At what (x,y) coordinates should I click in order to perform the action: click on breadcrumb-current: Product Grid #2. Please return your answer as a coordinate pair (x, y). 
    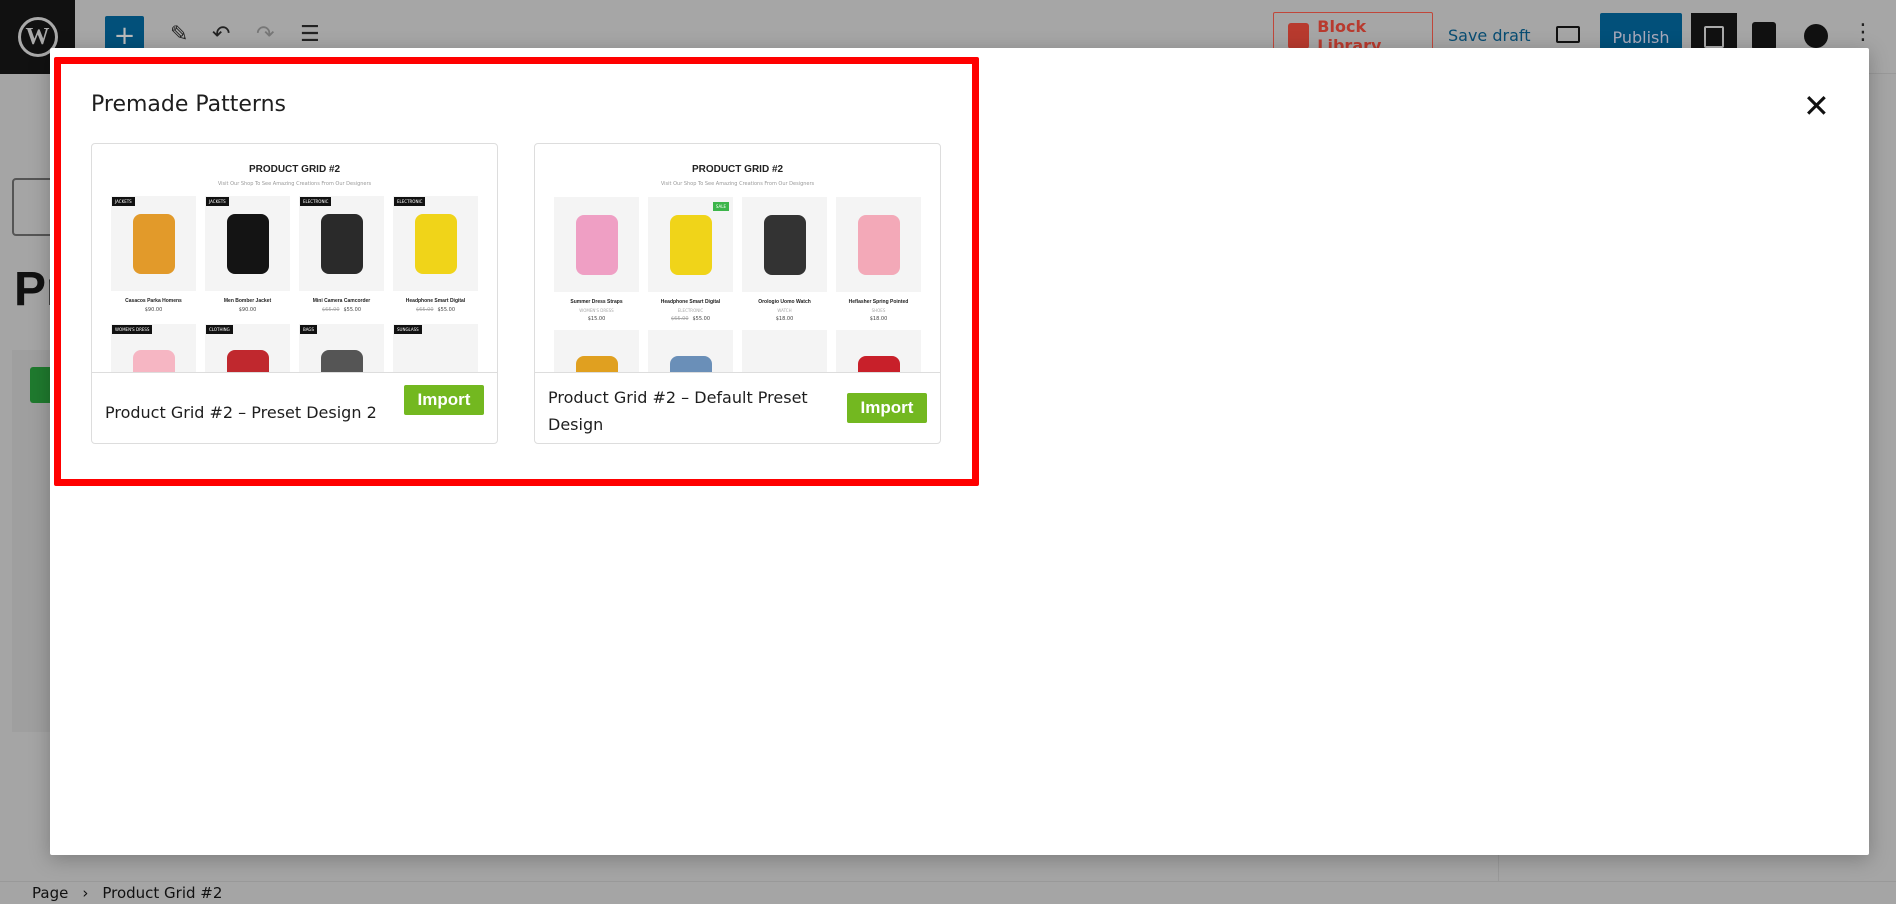
    Looking at the image, I should click on (162, 893).